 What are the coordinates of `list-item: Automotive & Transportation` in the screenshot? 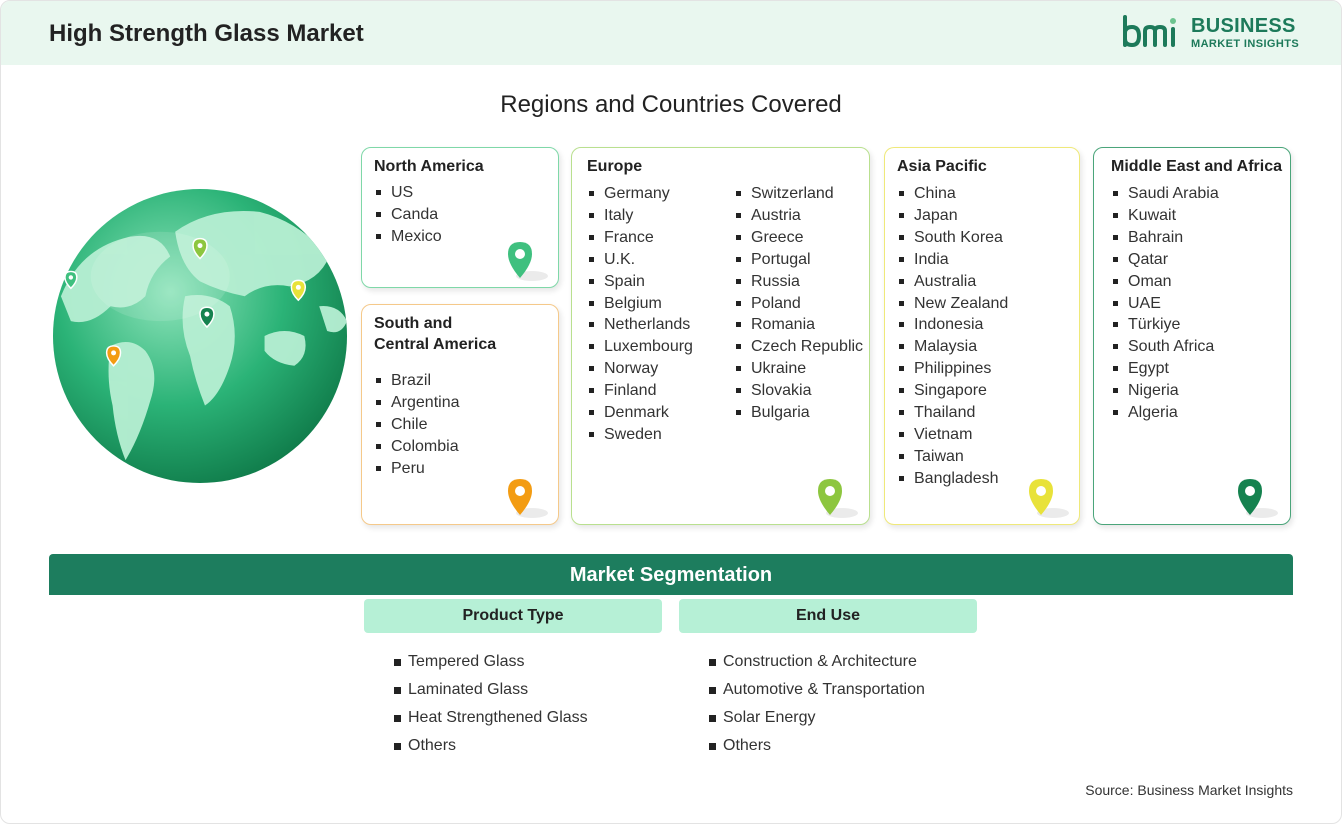 It's located at (817, 690).